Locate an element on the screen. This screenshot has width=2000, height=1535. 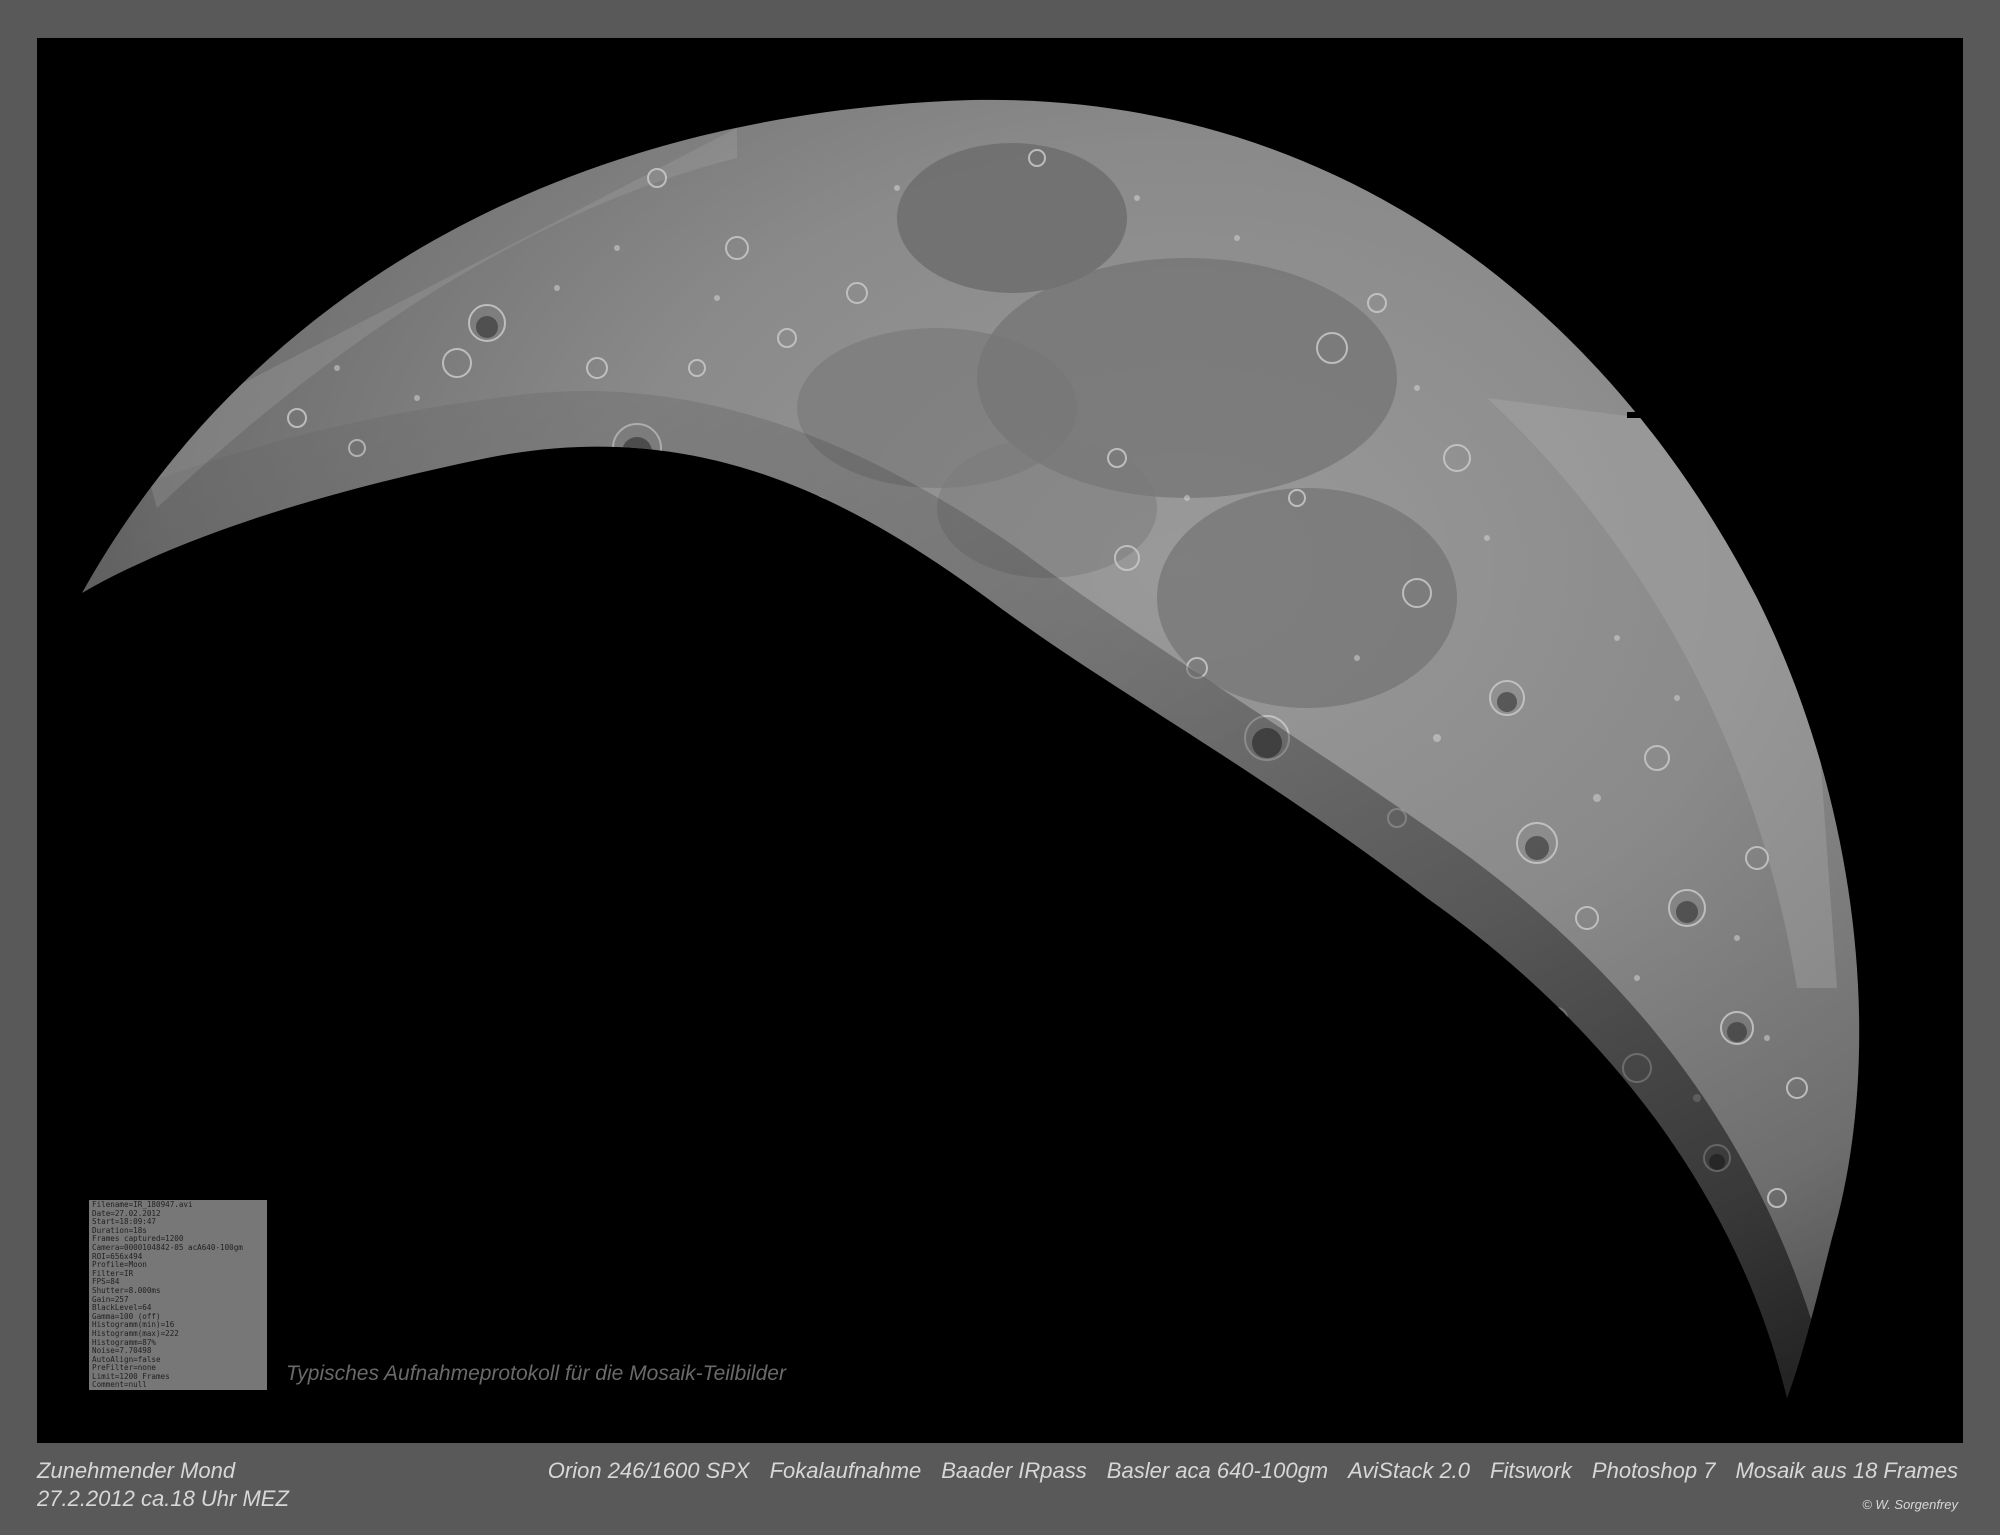
capture-log-line: Comment=null is located at coordinates (119, 1385).